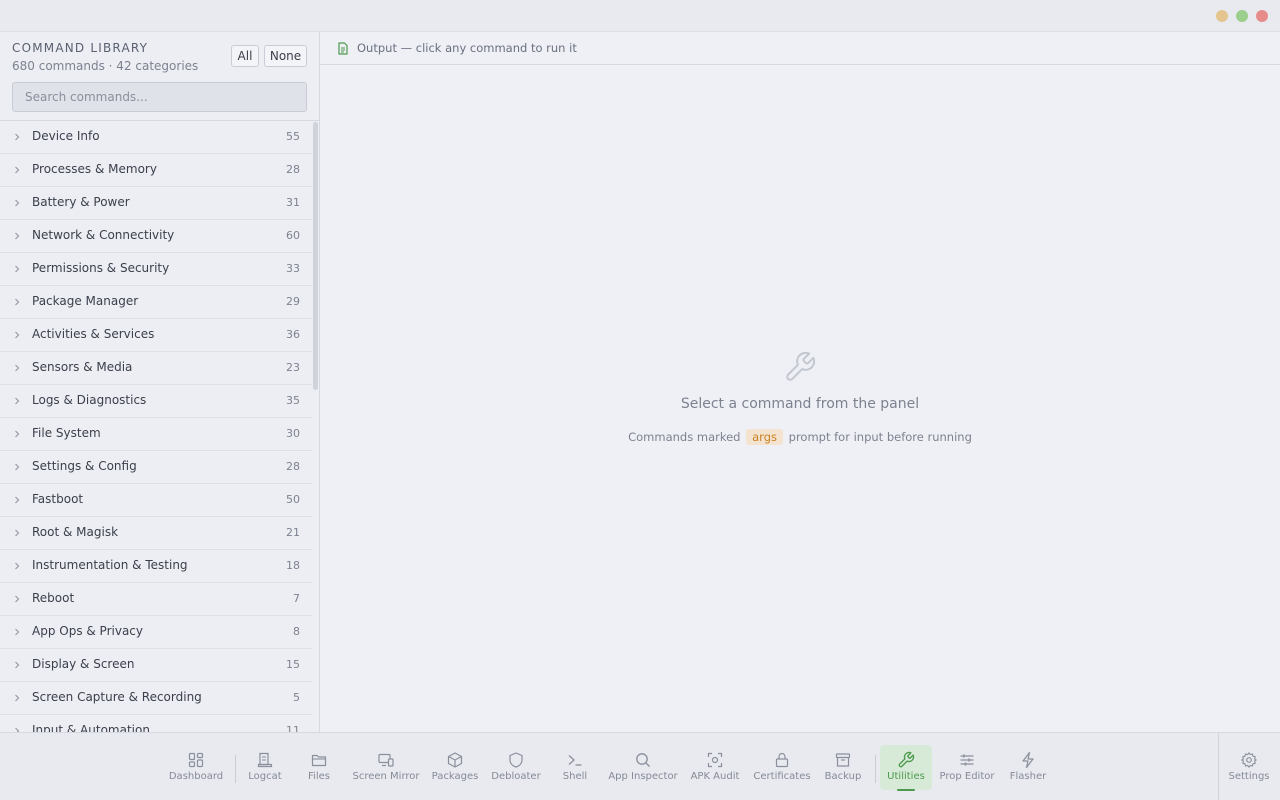 The width and height of the screenshot is (1280, 800). What do you see at coordinates (156, 269) in the screenshot?
I see `category-row: Permissions & Security 33` at bounding box center [156, 269].